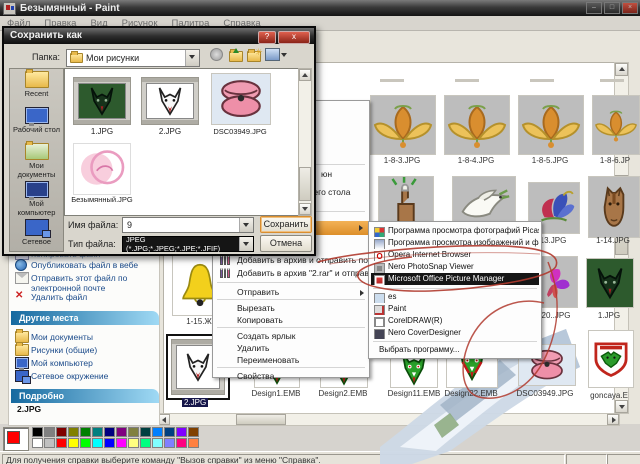 Image resolution: width=640 pixels, height=464 pixels. What do you see at coordinates (286, 243) in the screenshot?
I see `cancel-button: Отмена` at bounding box center [286, 243].